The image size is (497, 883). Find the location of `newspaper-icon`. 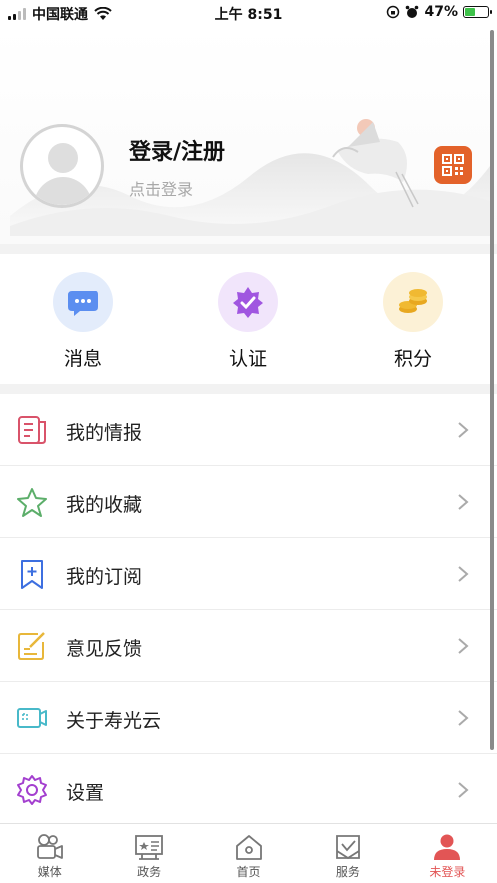

newspaper-icon is located at coordinates (32, 430).